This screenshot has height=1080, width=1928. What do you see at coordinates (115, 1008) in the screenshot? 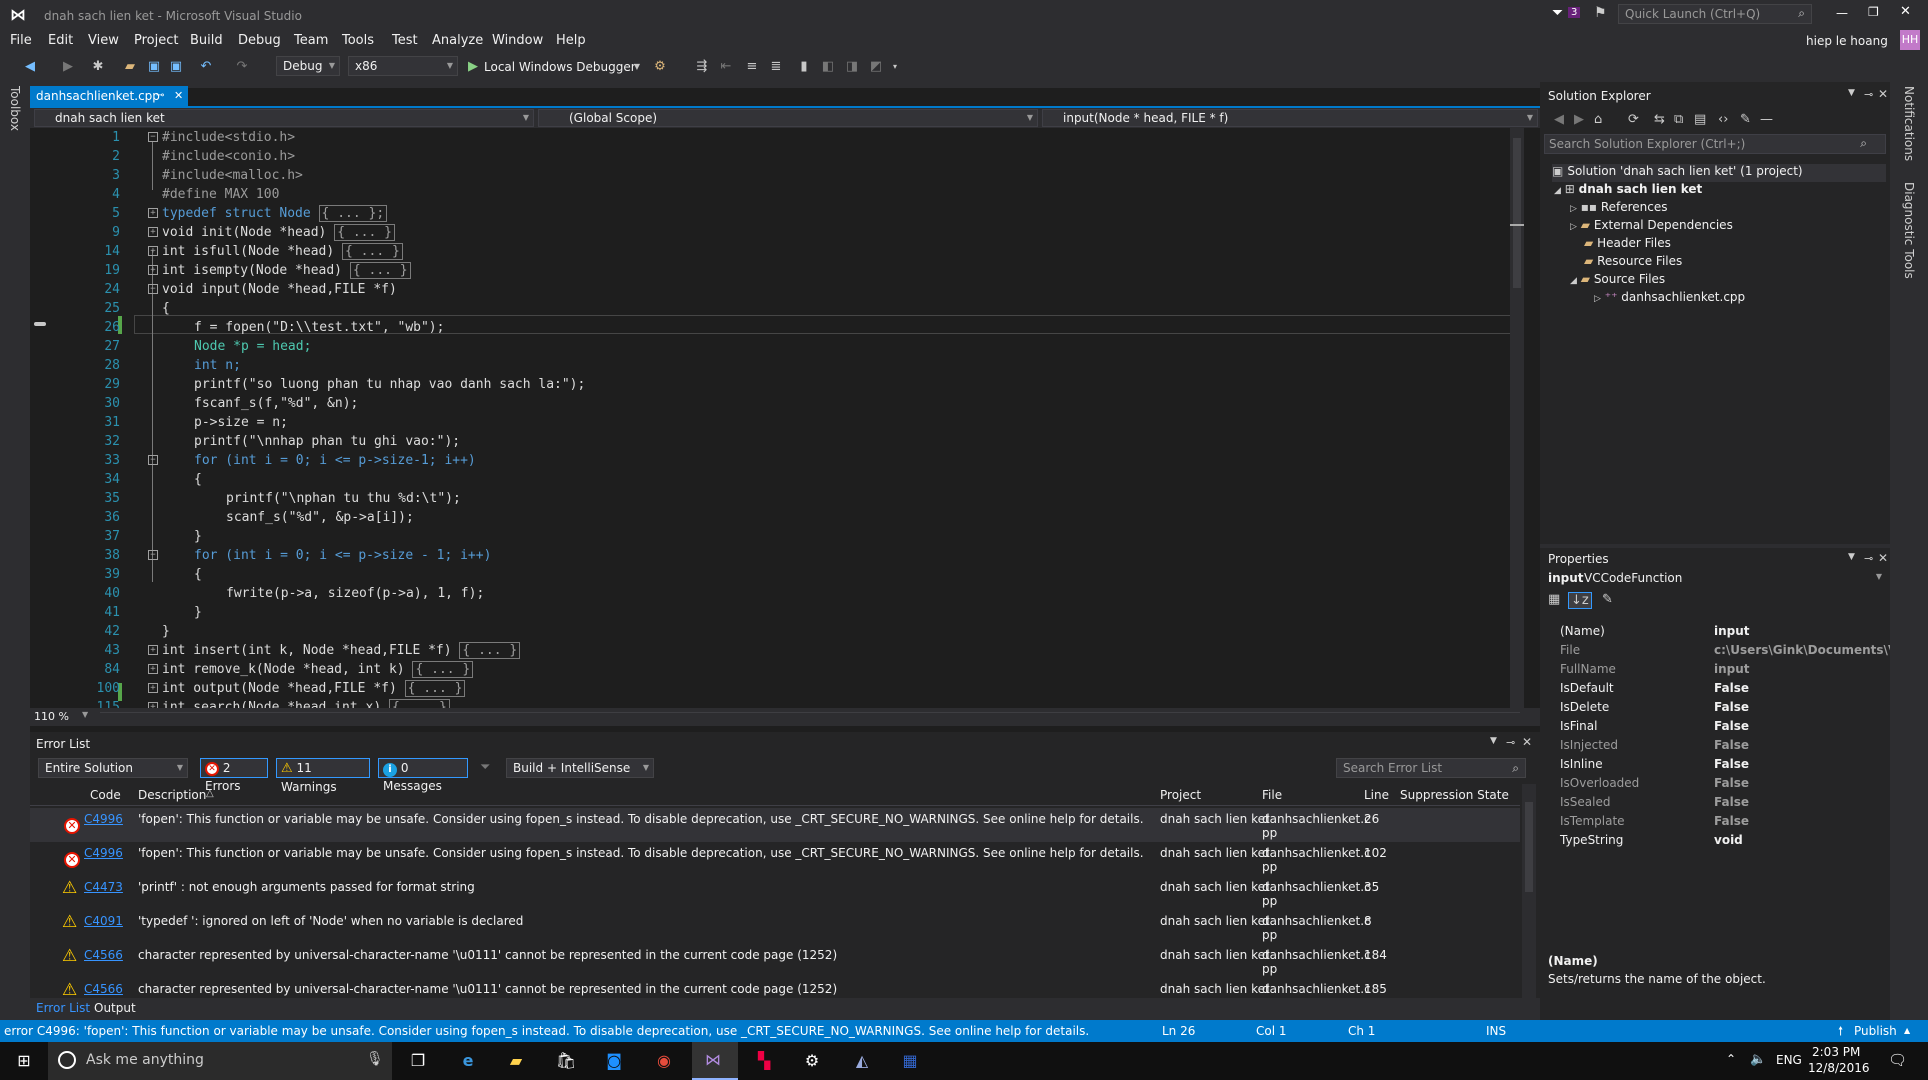
I see `tab-output: Output` at bounding box center [115, 1008].